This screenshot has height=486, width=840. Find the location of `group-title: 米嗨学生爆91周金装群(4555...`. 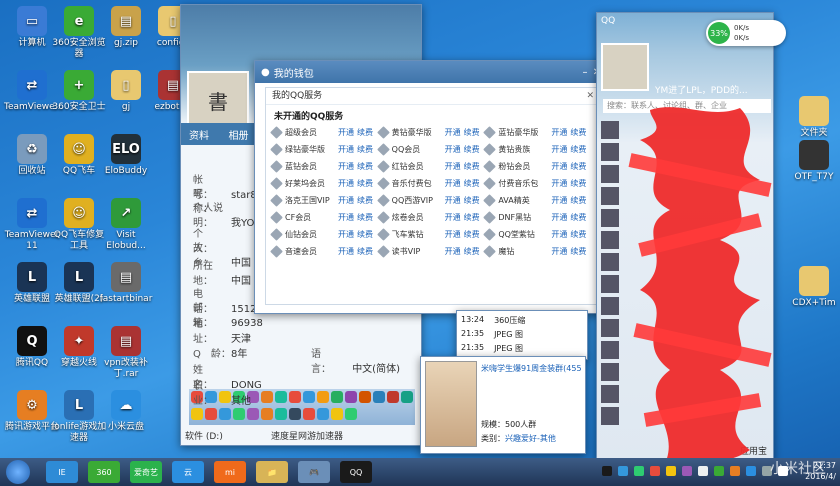

group-title: 米嗨学生爆91周金装群(4555... is located at coordinates (531, 368).